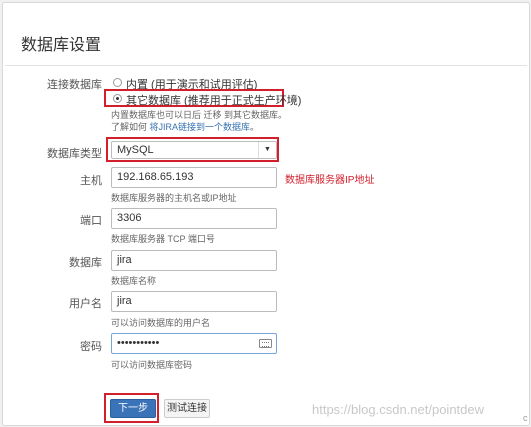 This screenshot has height=427, width=531. Describe the element at coordinates (135, 150) in the screenshot. I see `db-type-value: MySQL` at that location.